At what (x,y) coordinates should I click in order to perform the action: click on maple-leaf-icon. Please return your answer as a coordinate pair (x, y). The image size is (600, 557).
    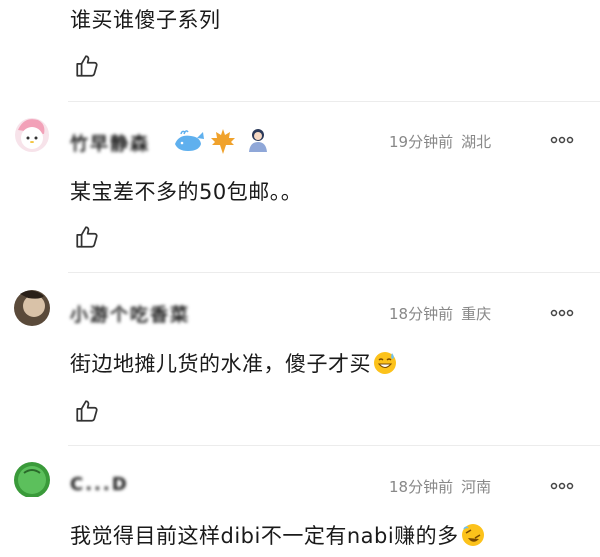
    Looking at the image, I should click on (223, 141).